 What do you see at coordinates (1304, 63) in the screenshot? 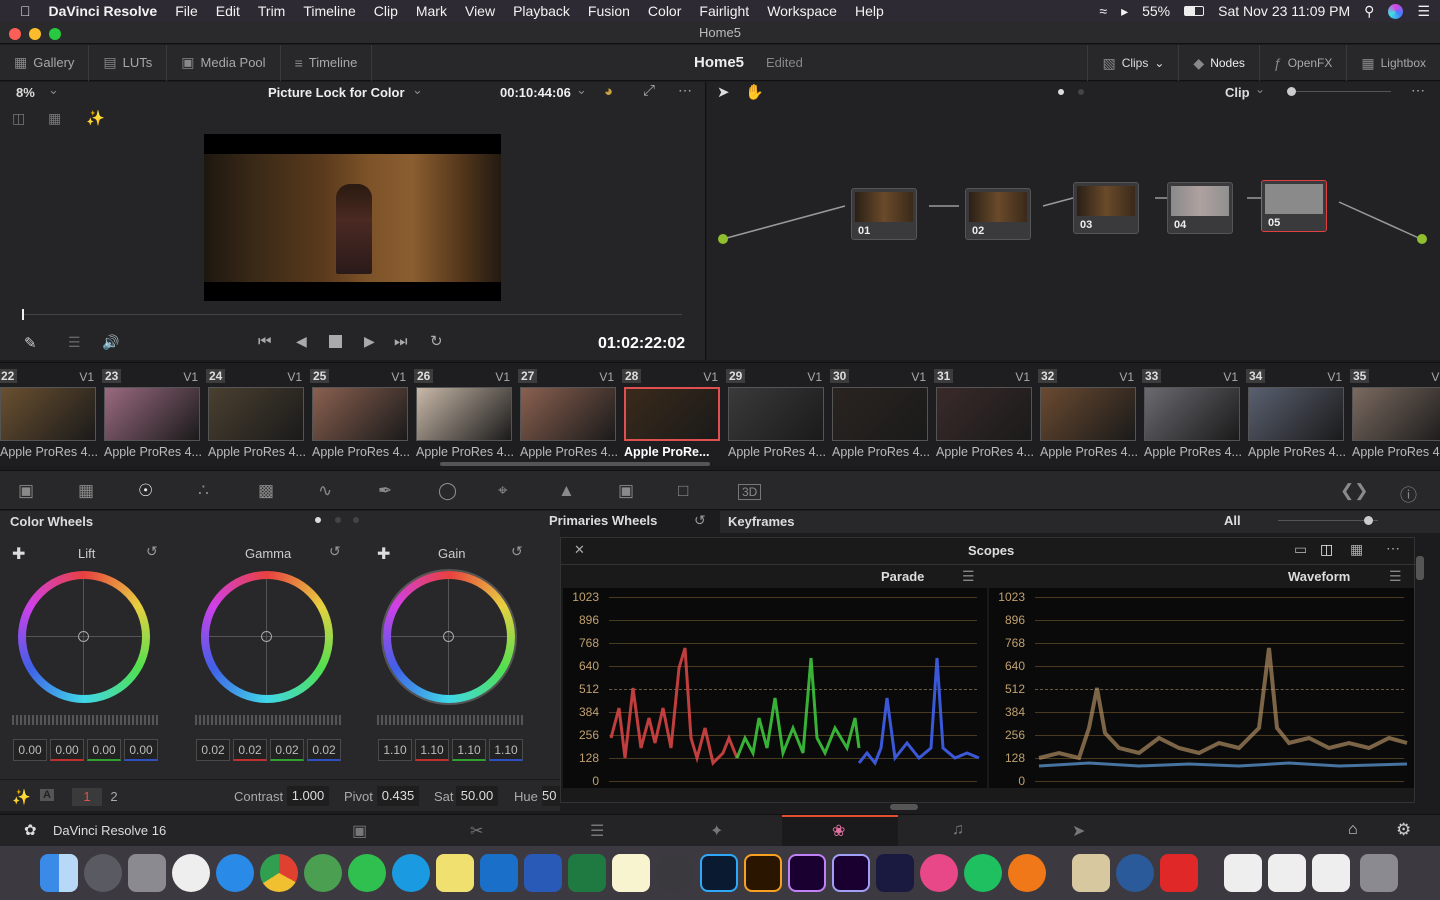
I see `openfx-button: ƒ OpenFX` at bounding box center [1304, 63].